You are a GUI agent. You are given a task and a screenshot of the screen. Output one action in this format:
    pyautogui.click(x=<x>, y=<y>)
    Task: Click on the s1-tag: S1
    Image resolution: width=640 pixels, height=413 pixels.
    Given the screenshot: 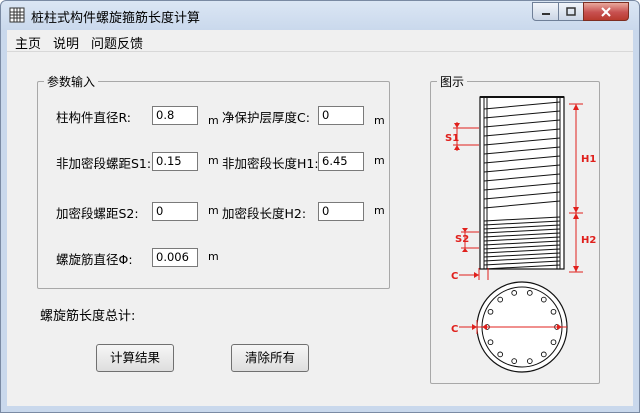 What is the action you would take?
    pyautogui.click(x=452, y=138)
    